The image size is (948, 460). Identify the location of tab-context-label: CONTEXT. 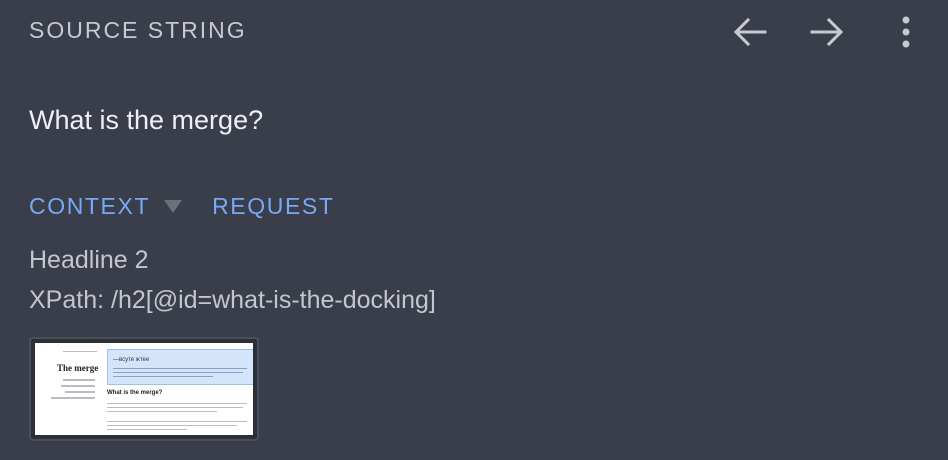
(90, 206).